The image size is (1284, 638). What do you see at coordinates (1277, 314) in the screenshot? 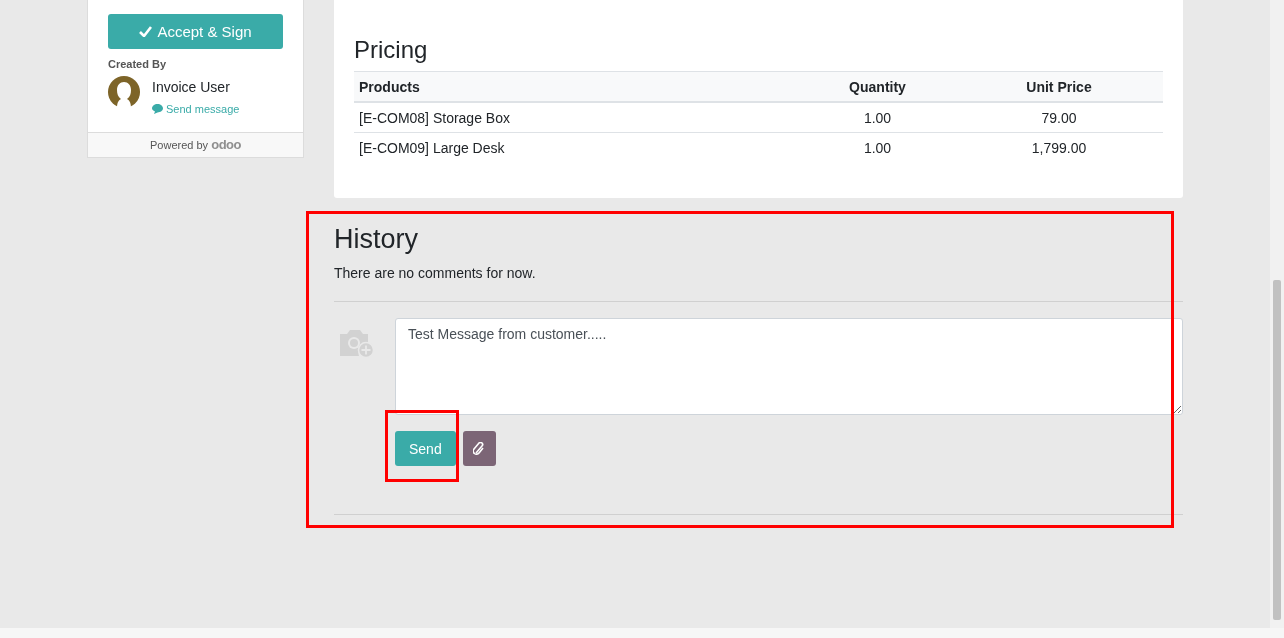
I see `scrollbar` at bounding box center [1277, 314].